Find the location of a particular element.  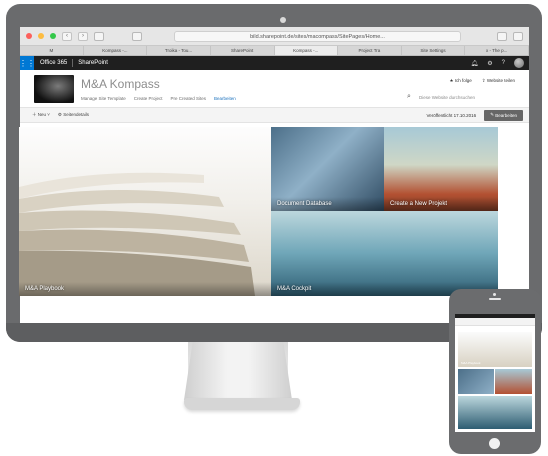

share-label: Website teilen is located at coordinates (500, 80).